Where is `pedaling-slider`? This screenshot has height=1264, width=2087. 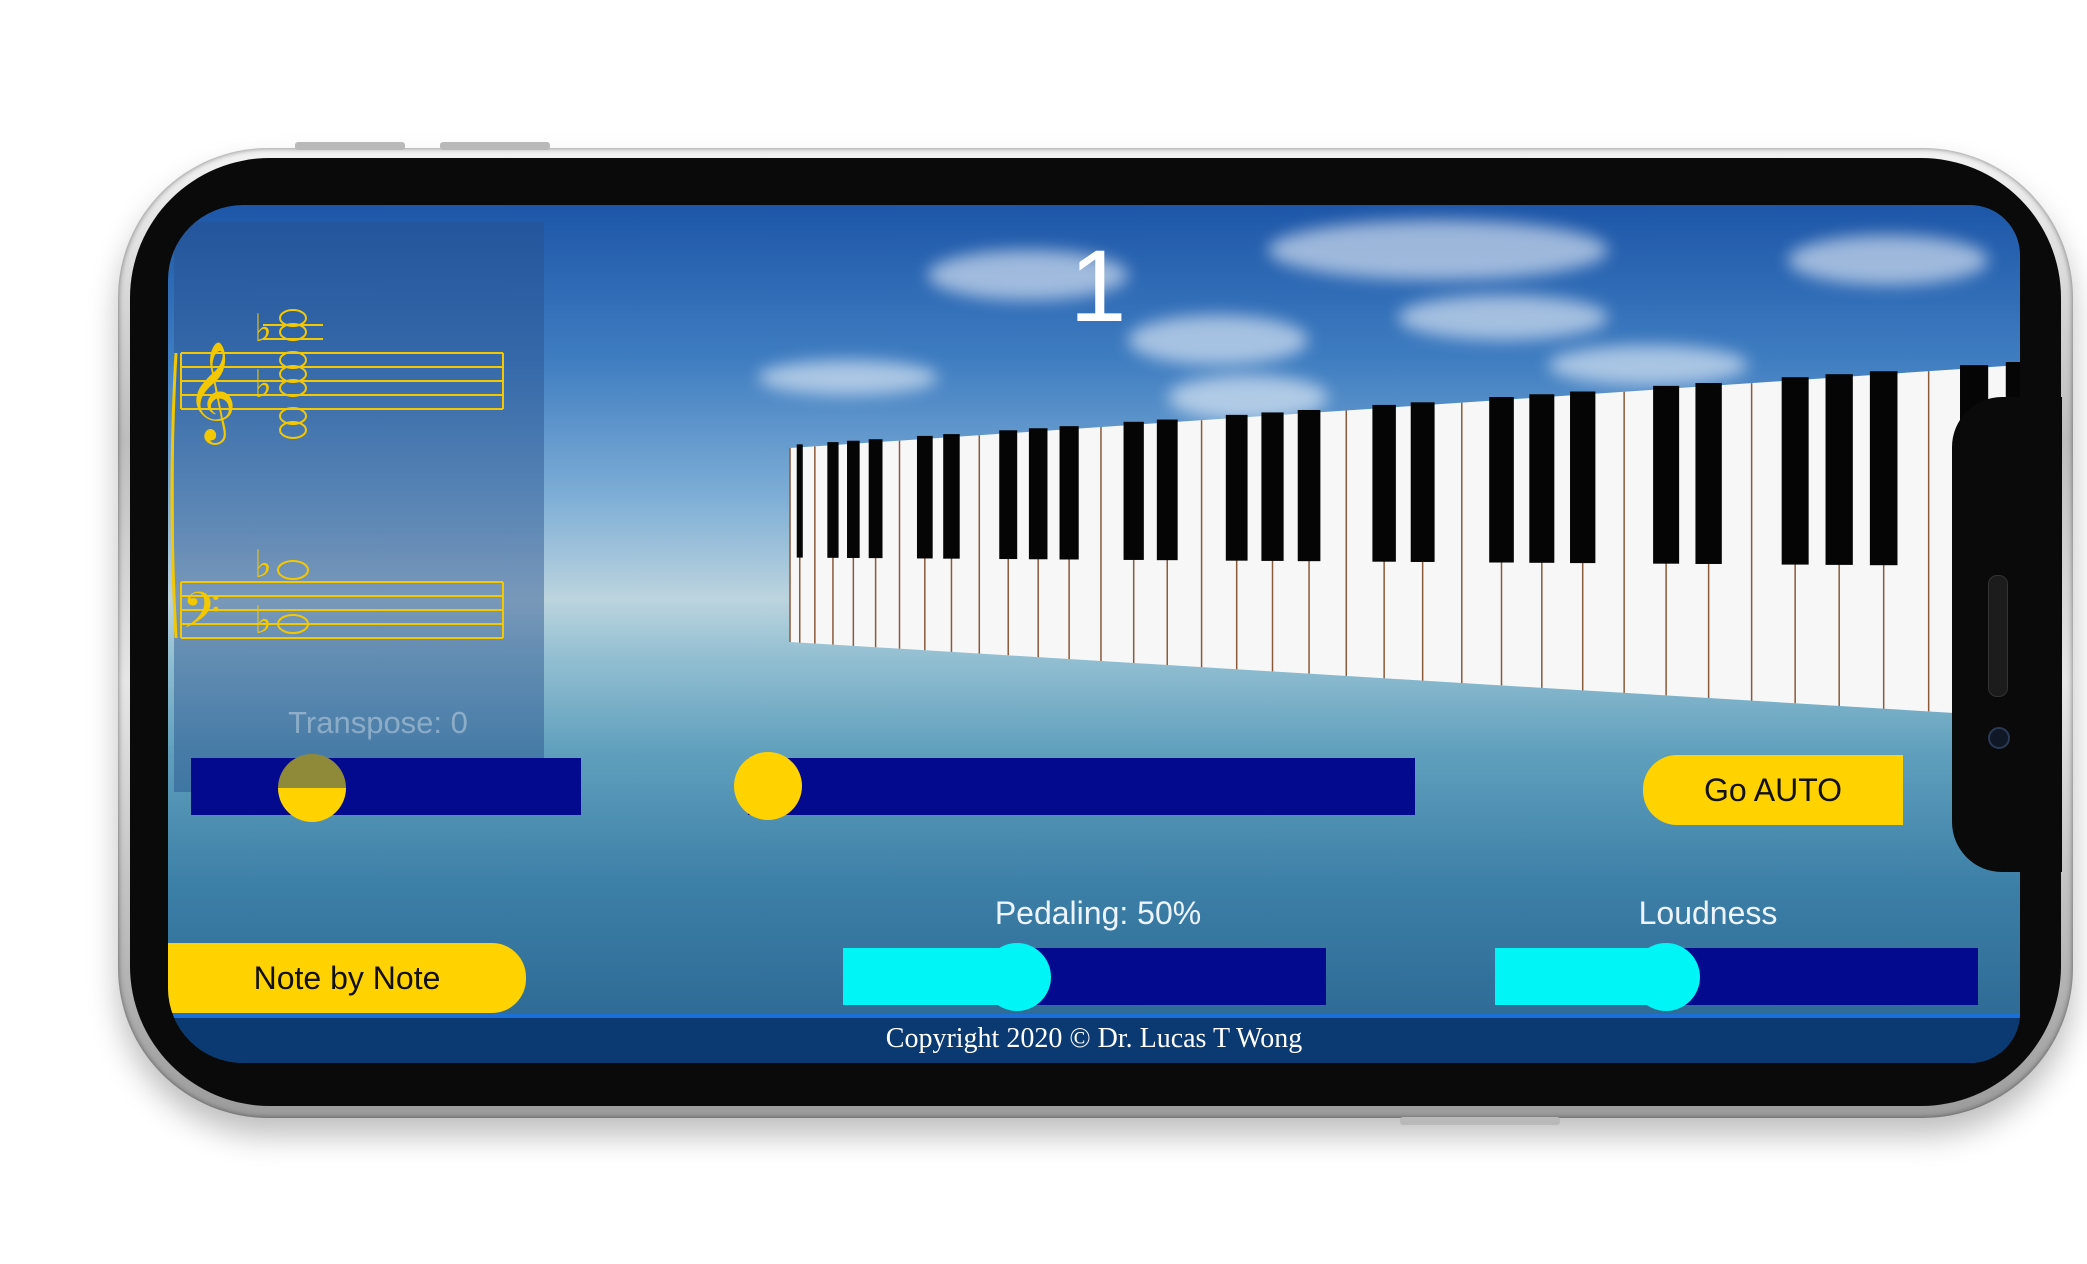 pedaling-slider is located at coordinates (1084, 976).